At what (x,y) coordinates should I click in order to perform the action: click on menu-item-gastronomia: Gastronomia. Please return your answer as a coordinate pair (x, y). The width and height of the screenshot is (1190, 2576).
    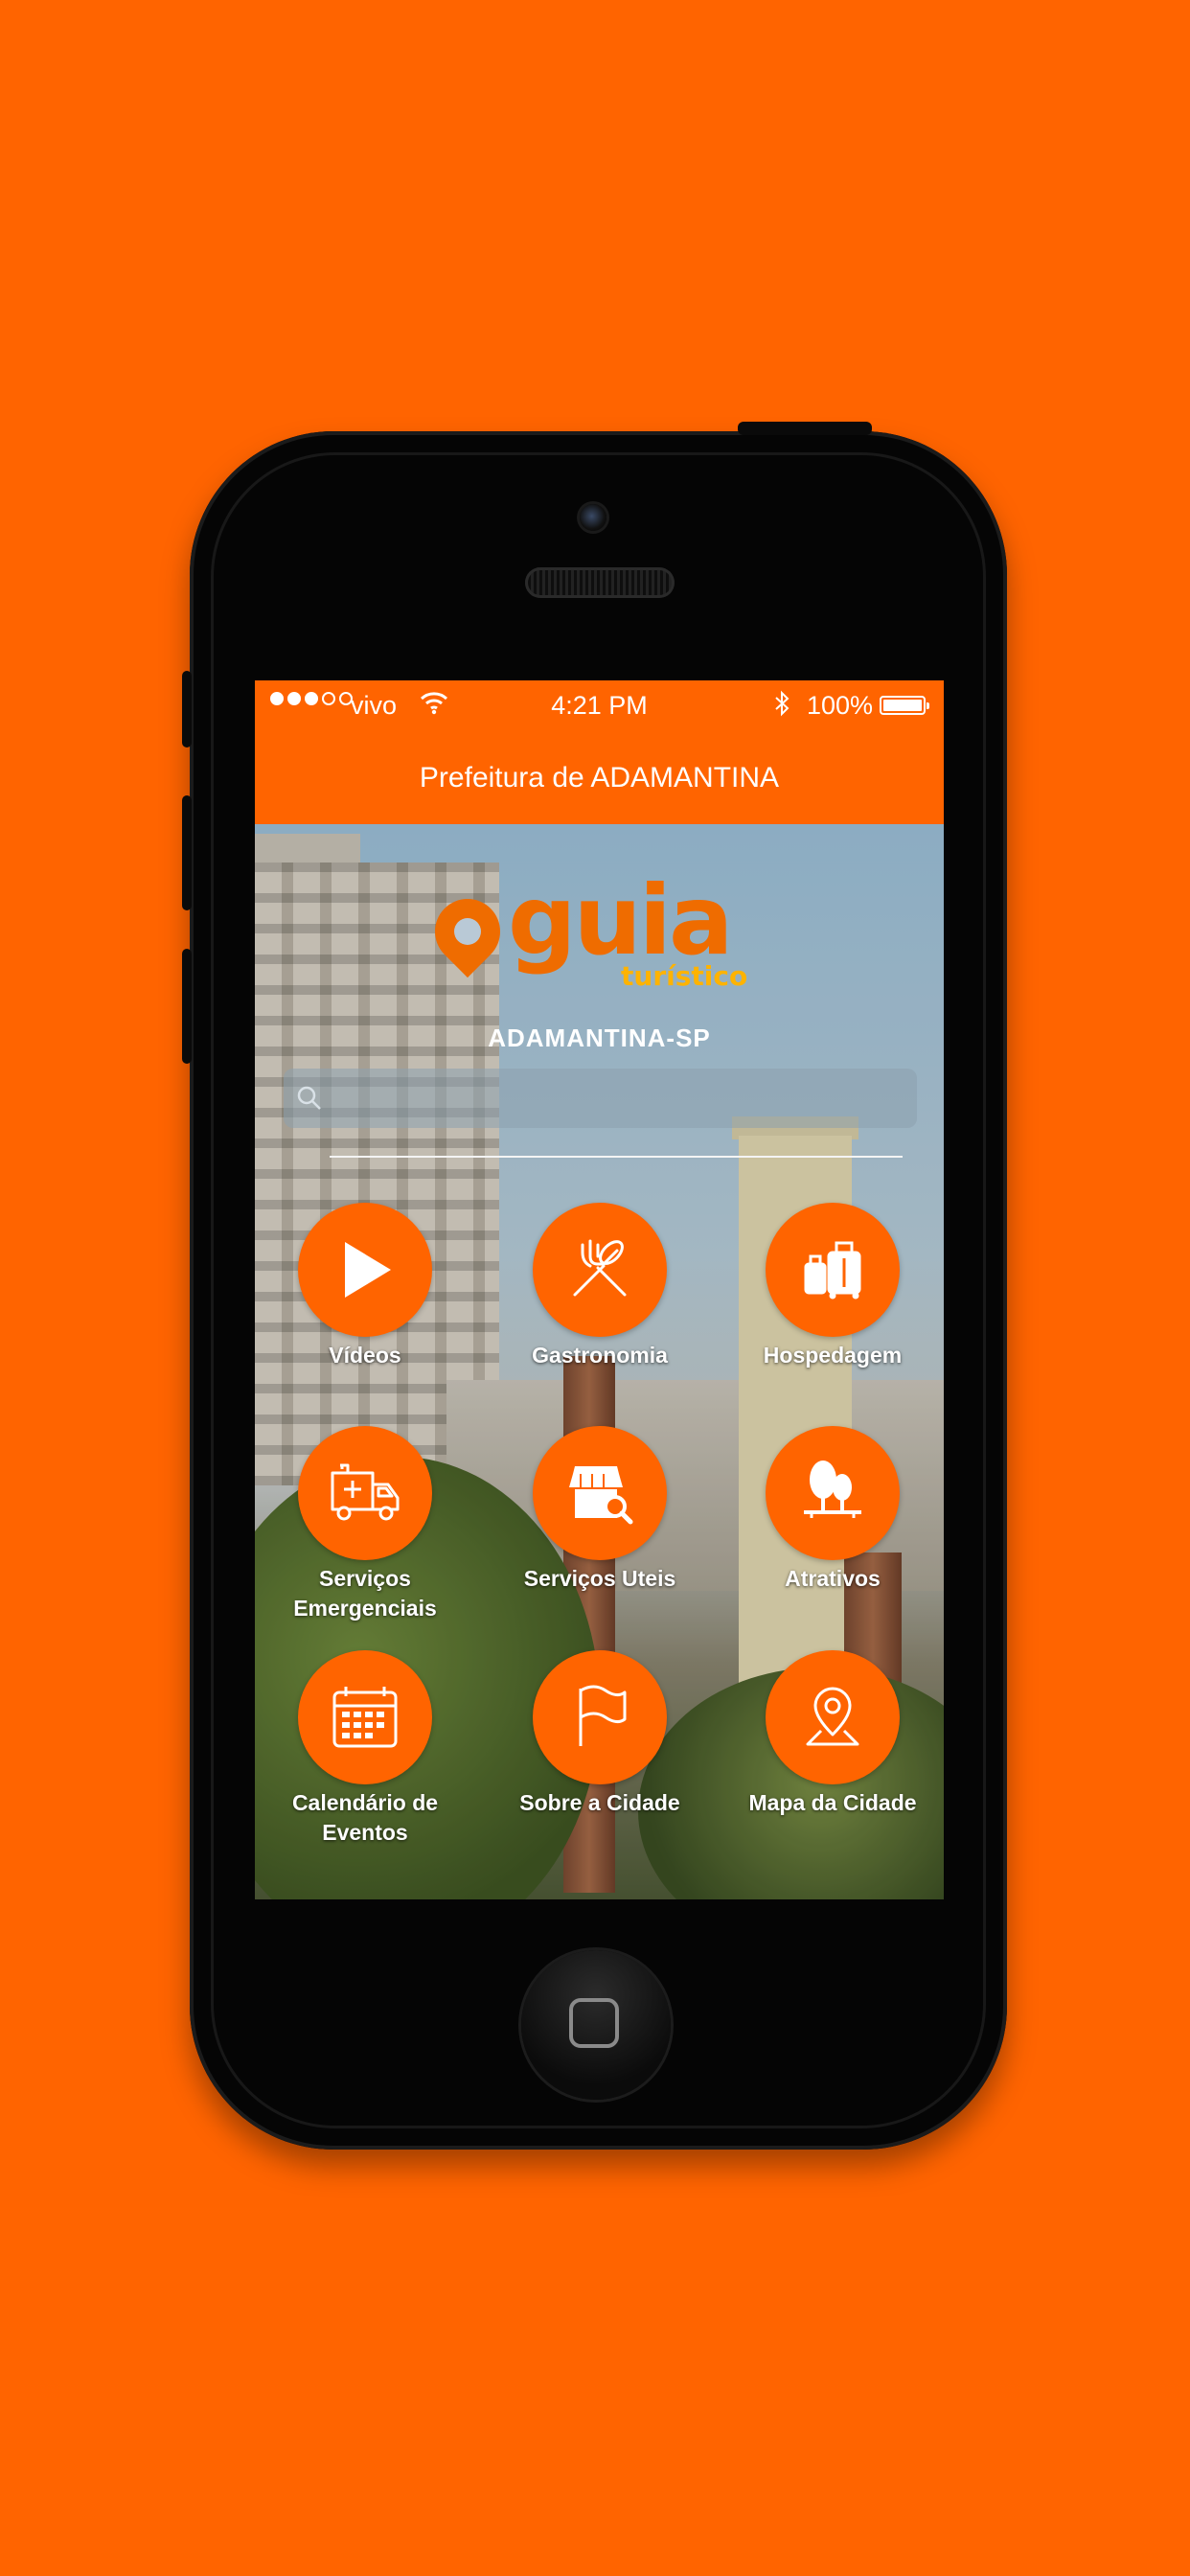
    Looking at the image, I should click on (600, 1286).